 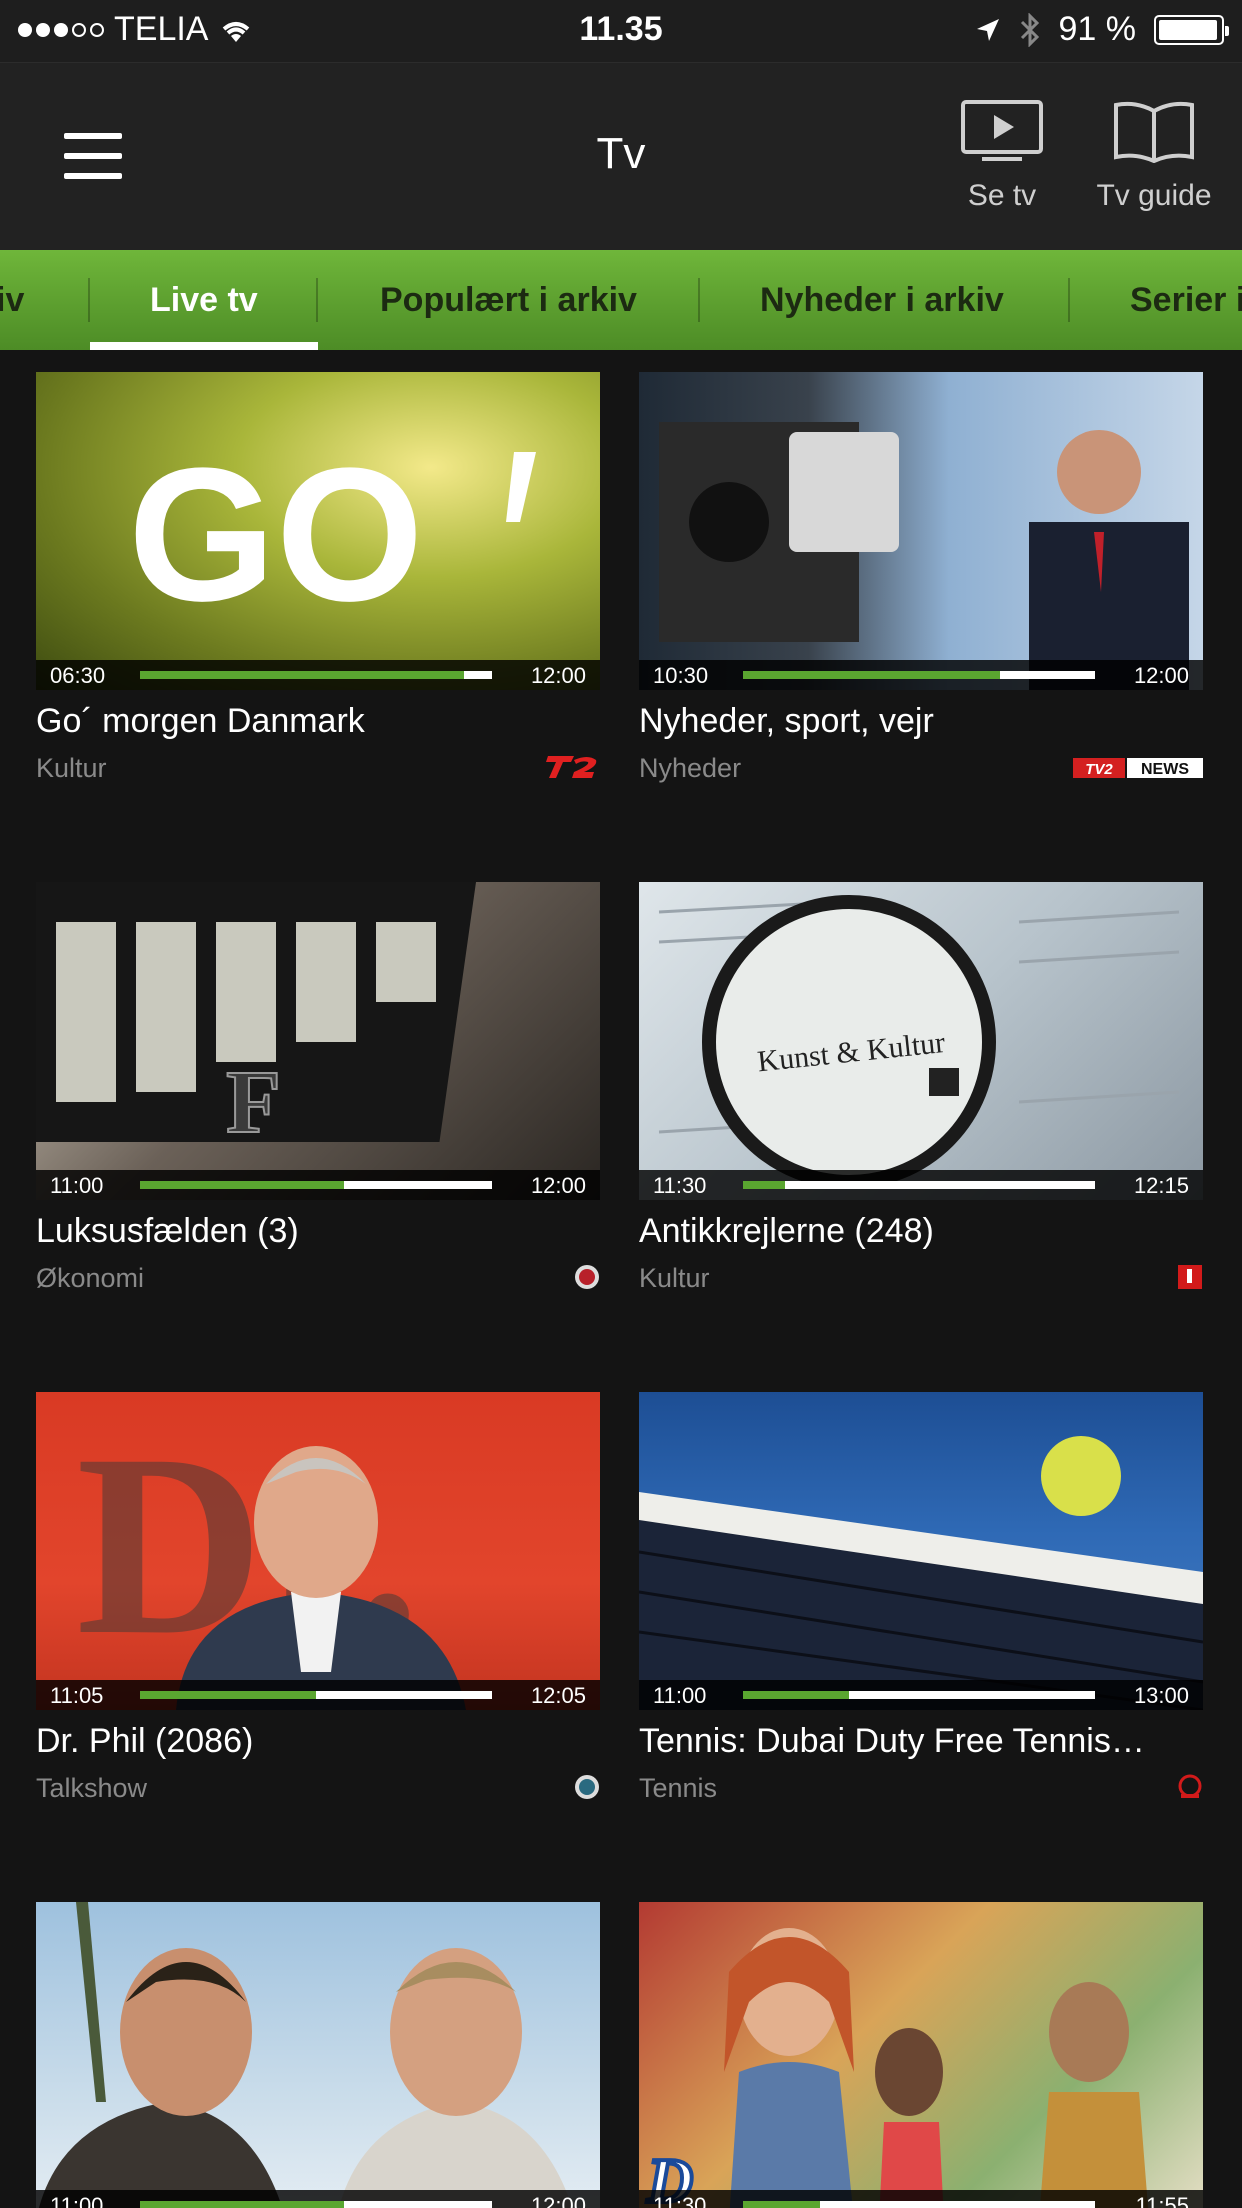 I want to click on program-card: GO 06:30 12:00 Go´ morgen Danmark Kultur, so click(x=318, y=578).